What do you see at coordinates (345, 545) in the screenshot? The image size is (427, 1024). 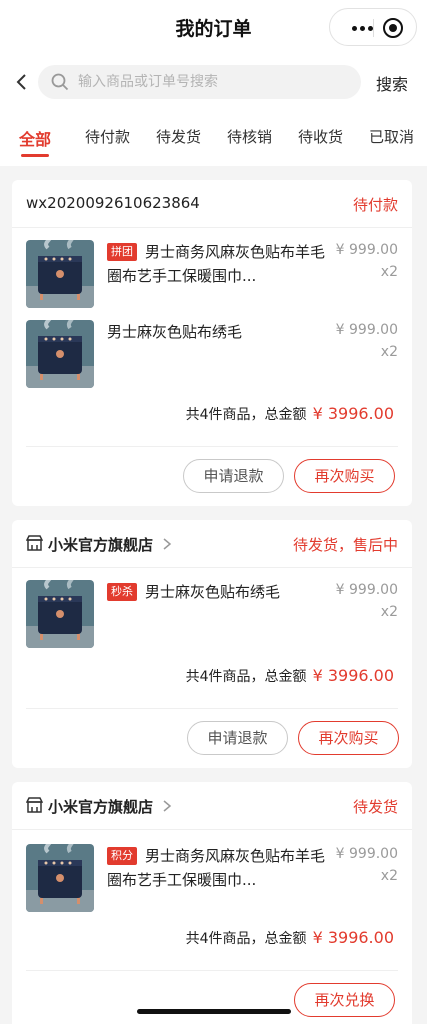 I see `order-status: 待发货，售后中` at bounding box center [345, 545].